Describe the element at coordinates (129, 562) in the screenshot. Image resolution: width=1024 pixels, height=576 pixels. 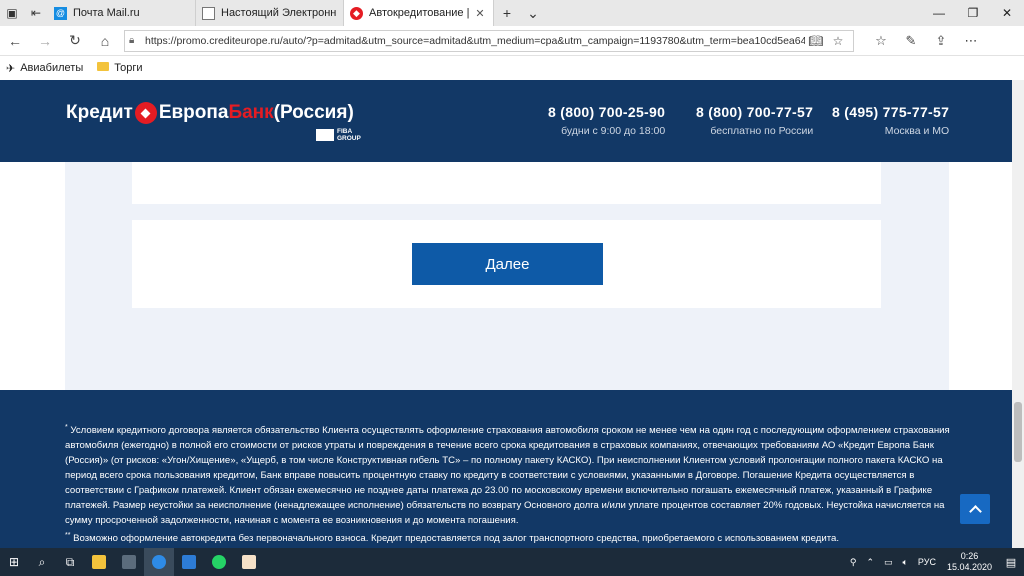
I see `store-icon` at that location.